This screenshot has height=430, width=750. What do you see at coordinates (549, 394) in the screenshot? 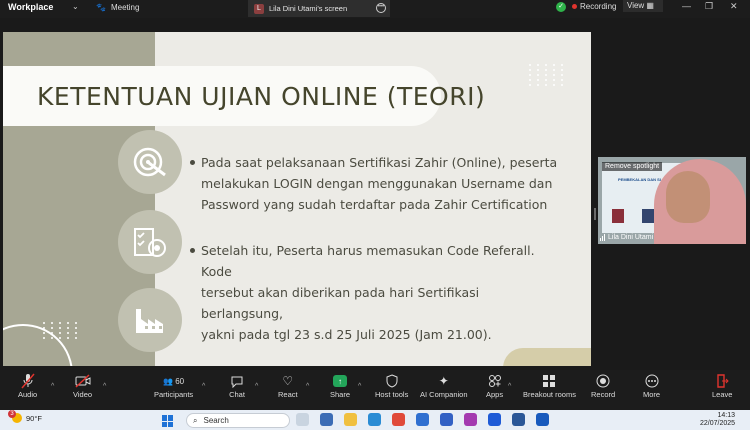
I see `breakout-rooms-label: Breakout rooms` at bounding box center [549, 394].